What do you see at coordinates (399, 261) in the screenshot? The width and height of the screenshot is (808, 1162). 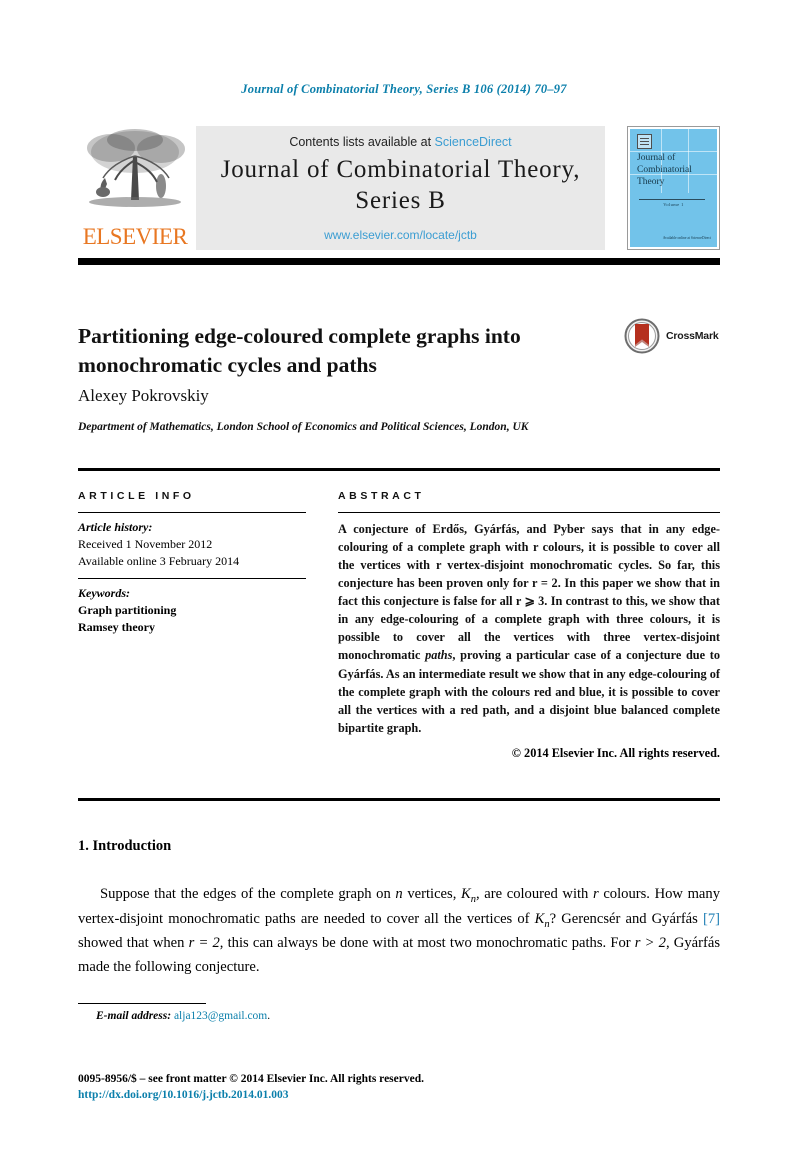 I see `header-thick-rule` at bounding box center [399, 261].